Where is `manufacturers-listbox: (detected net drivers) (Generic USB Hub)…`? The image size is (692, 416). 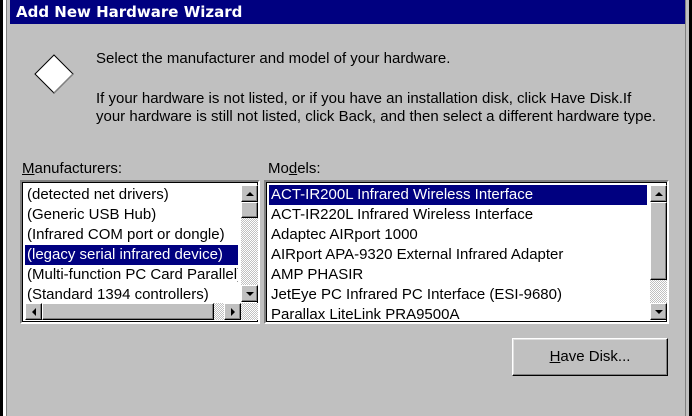 manufacturers-listbox: (detected net drivers) (Generic USB Hub)… is located at coordinates (140, 252).